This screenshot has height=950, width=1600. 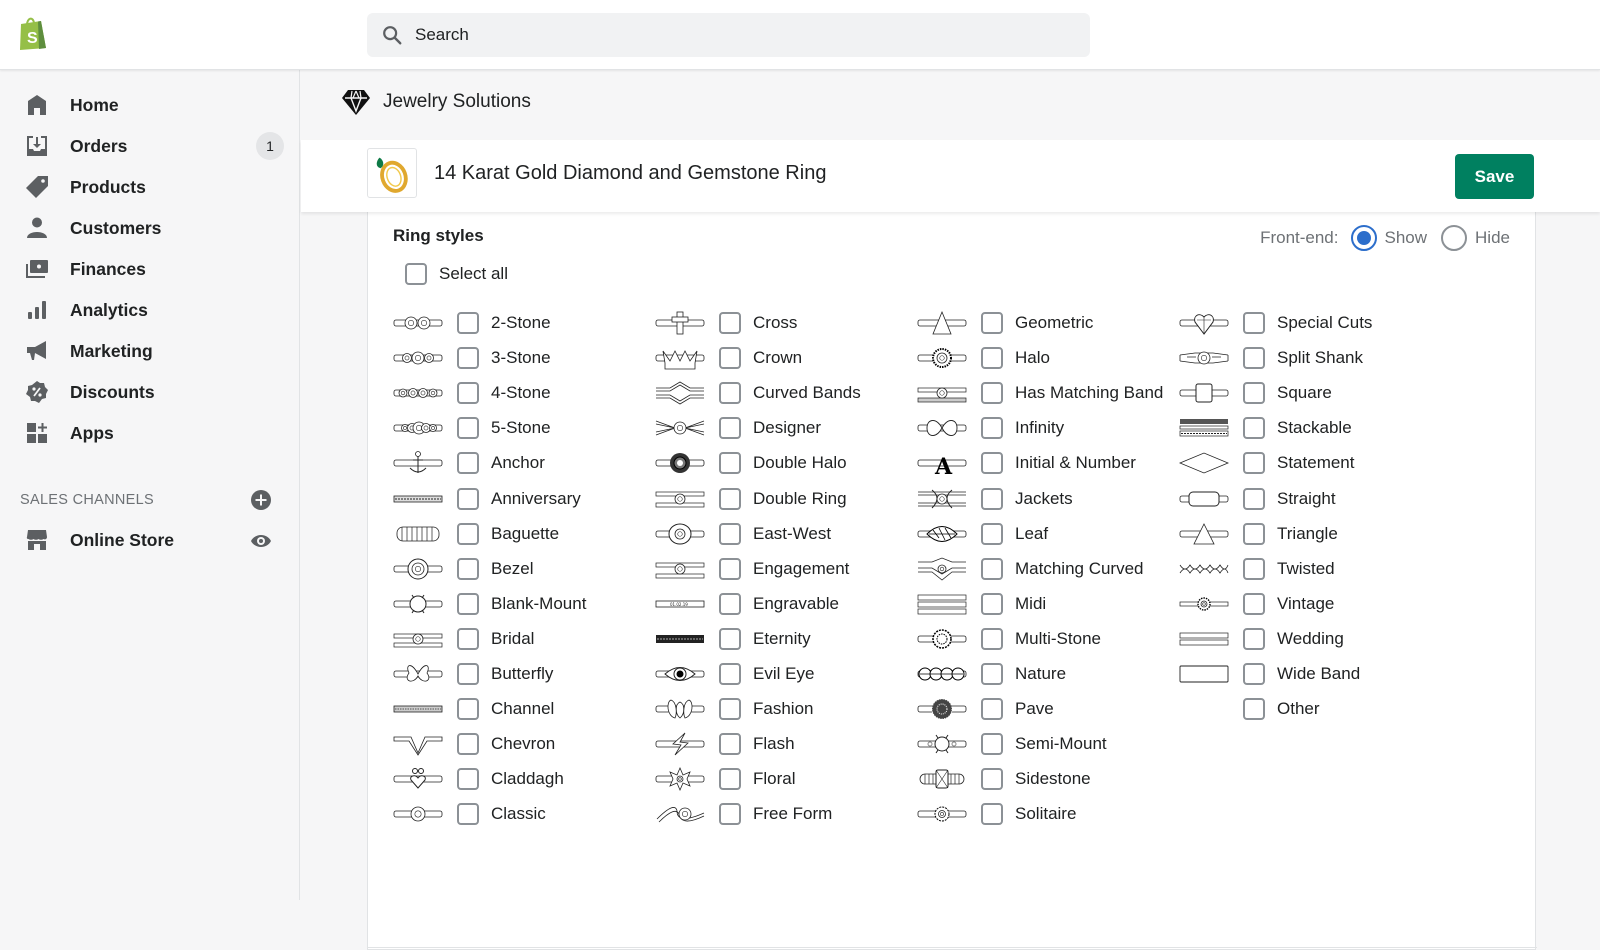 I want to click on ring-style-option: Leaf, so click(x=1048, y=534).